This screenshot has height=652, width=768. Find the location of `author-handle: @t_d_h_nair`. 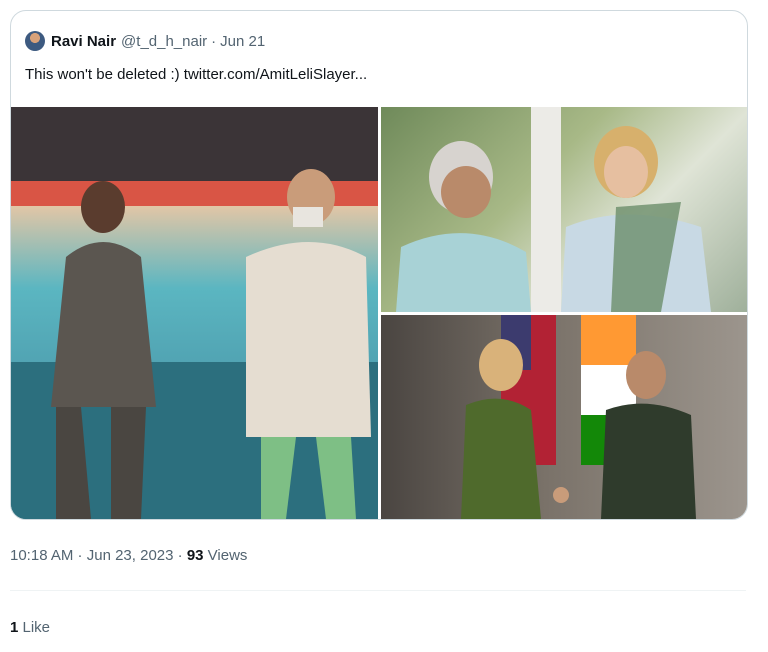

author-handle: @t_d_h_nair is located at coordinates (164, 41).